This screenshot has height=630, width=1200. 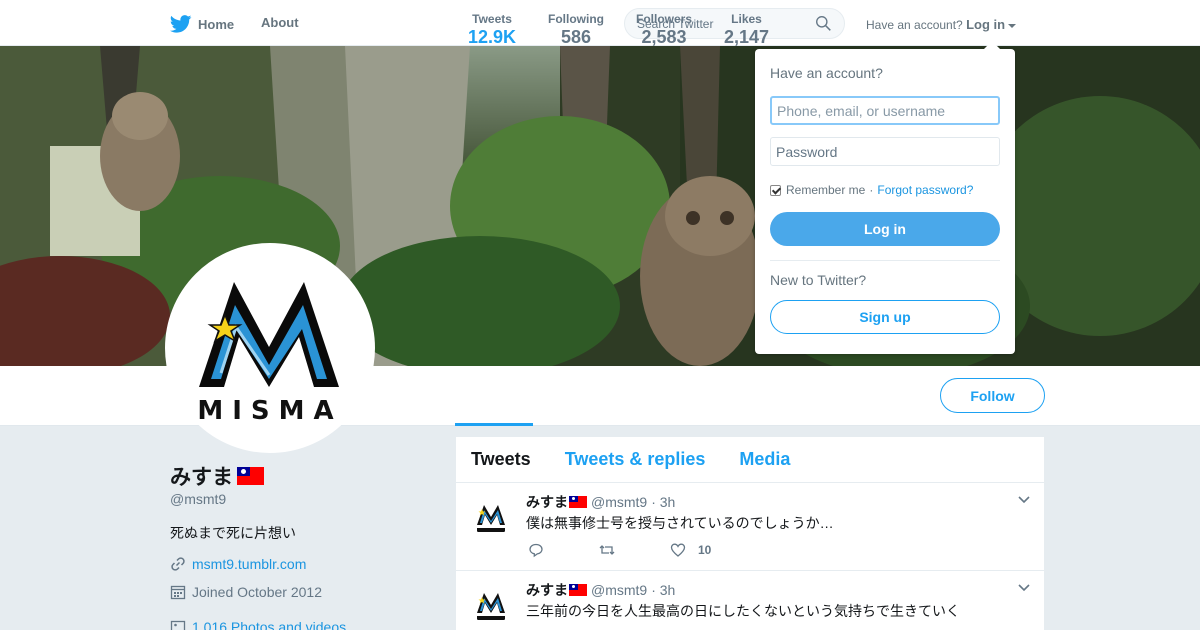 I want to click on active-stat-underline, so click(x=494, y=424).